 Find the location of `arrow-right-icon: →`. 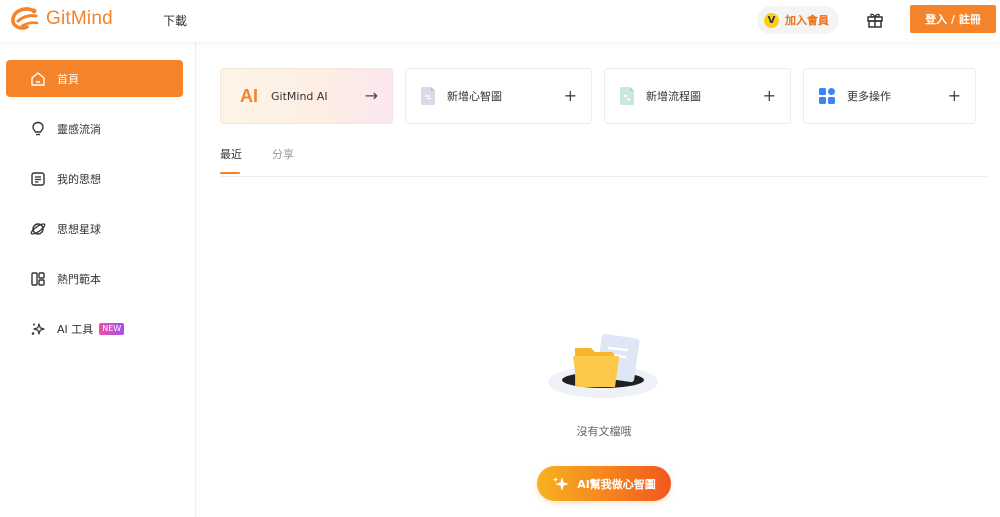

arrow-right-icon: → is located at coordinates (371, 95).